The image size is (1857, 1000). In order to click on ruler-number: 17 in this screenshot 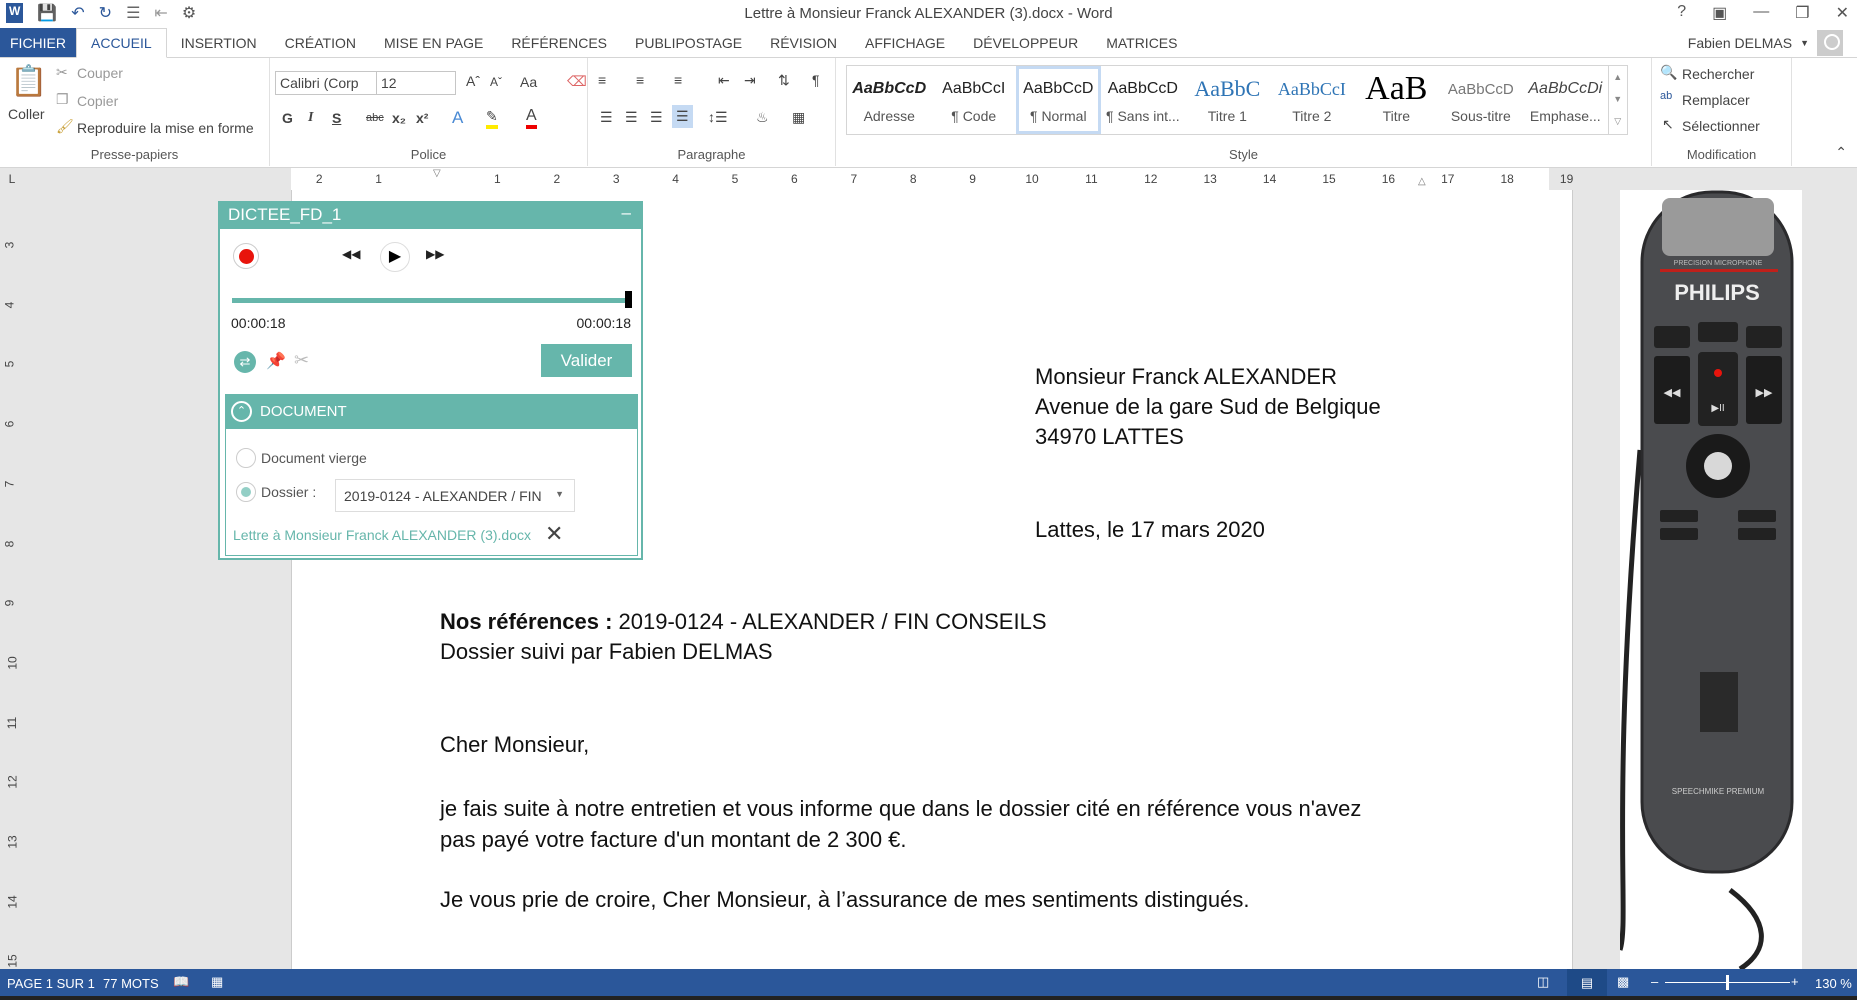, I will do `click(1448, 179)`.